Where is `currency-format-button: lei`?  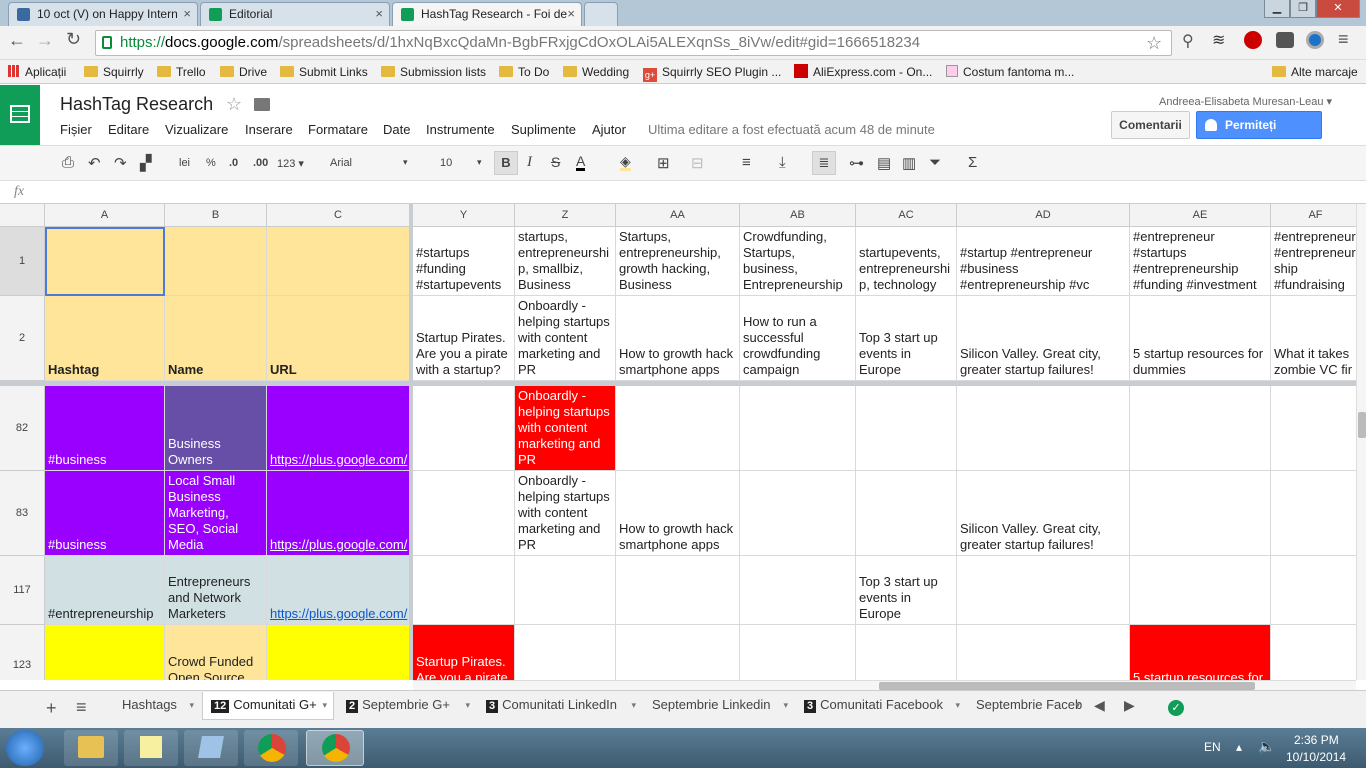
currency-format-button: lei is located at coordinates (184, 163).